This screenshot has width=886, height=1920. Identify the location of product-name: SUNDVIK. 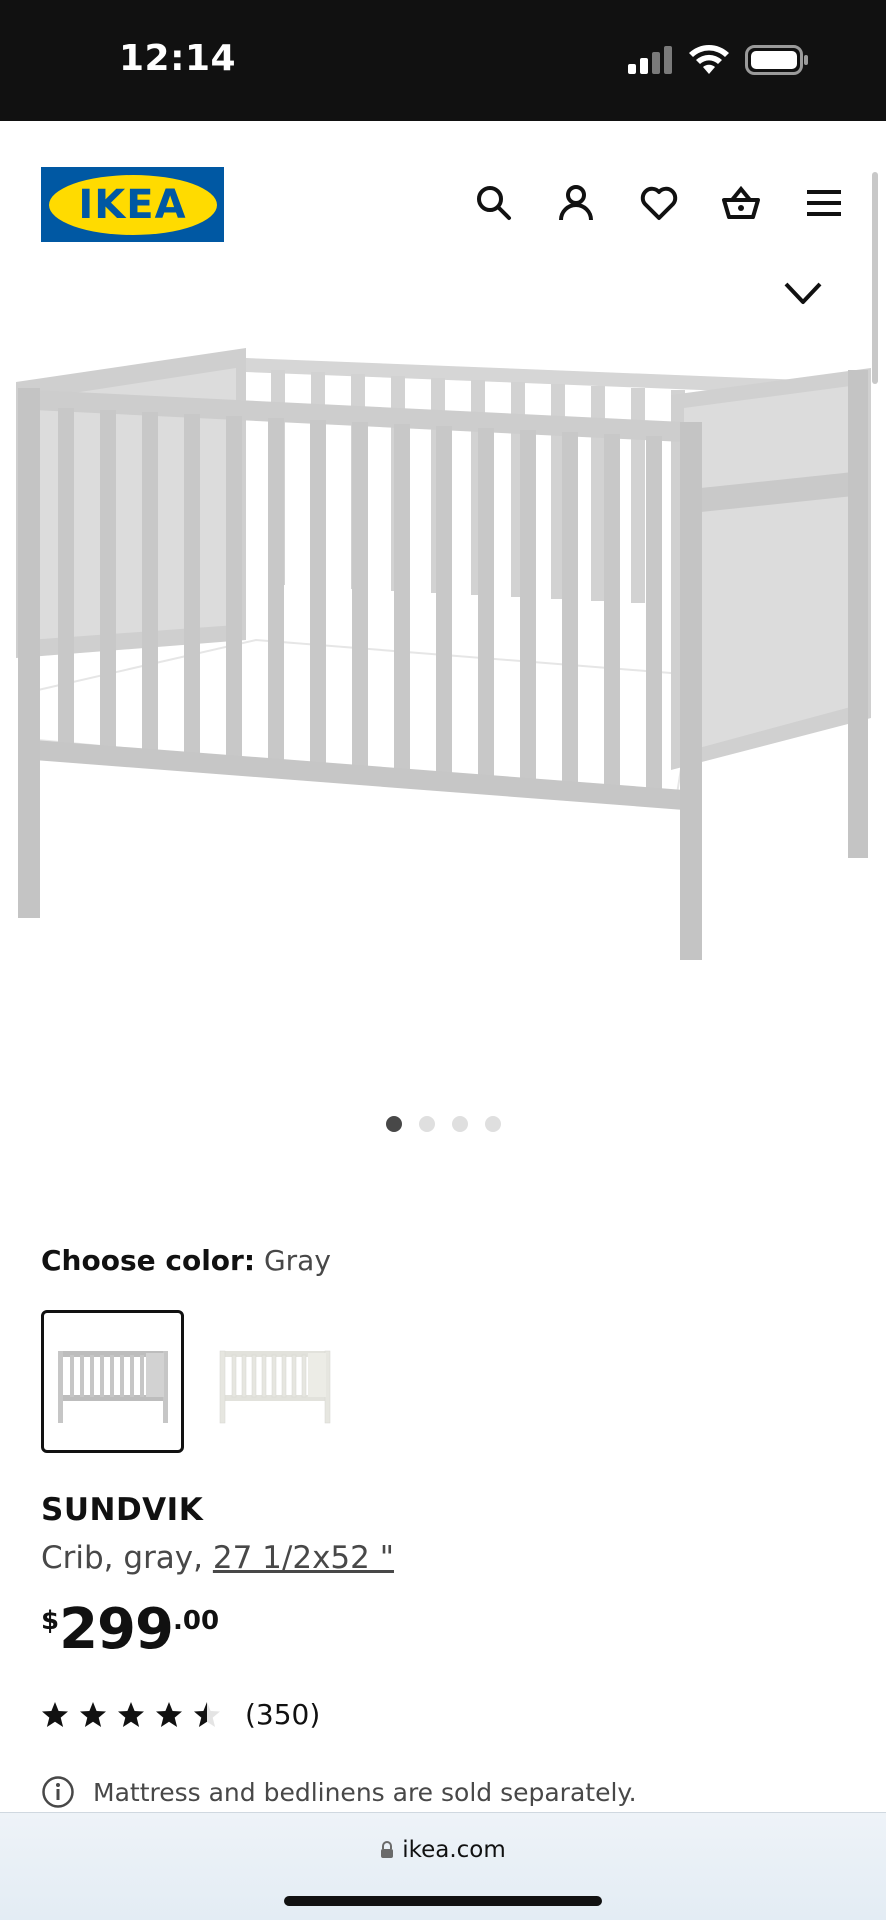
(122, 1510).